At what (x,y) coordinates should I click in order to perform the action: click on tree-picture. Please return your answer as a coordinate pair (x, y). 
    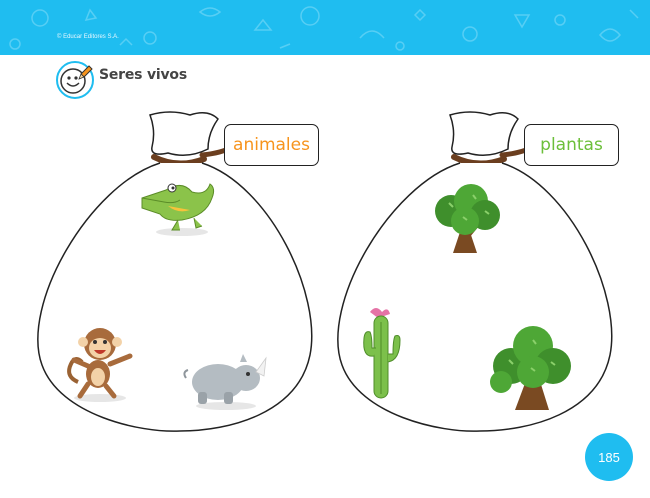
    Looking at the image, I should click on (467, 218).